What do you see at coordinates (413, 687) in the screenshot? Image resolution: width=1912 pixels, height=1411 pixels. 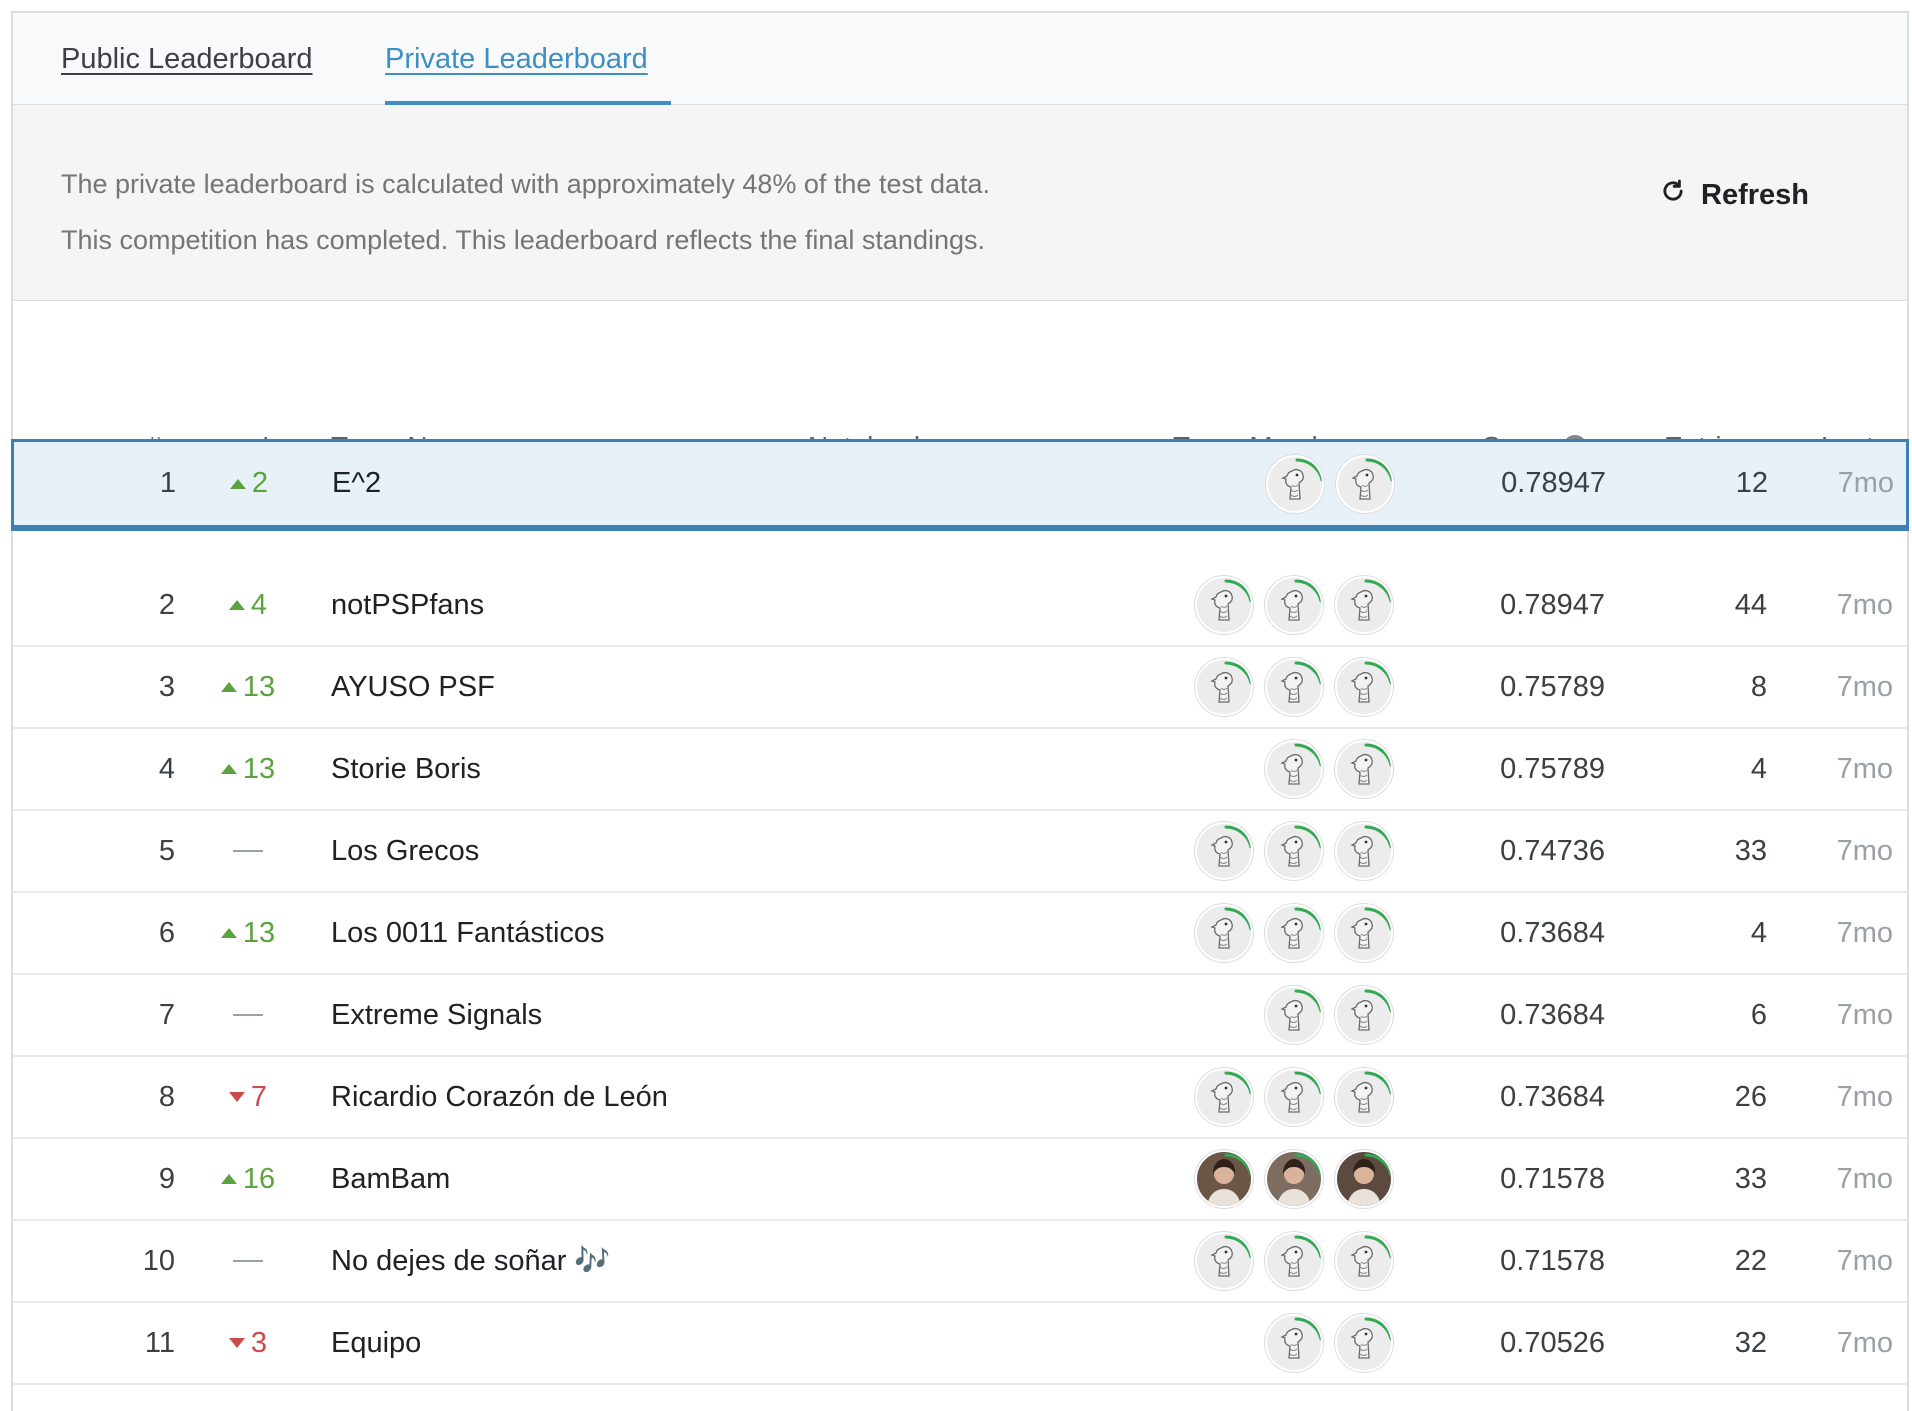 I see `team-name-cell: AYUSO PSF` at bounding box center [413, 687].